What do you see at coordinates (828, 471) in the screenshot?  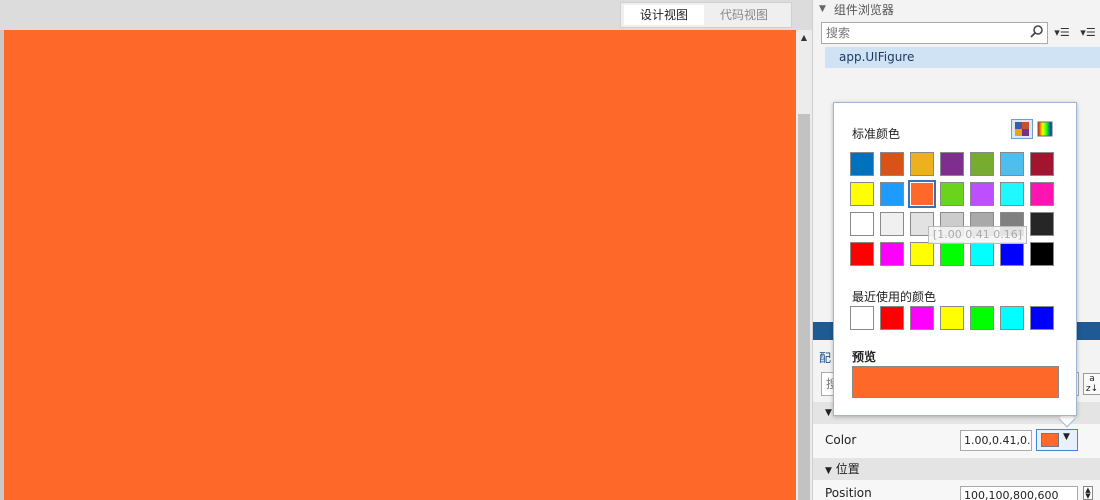 I see `expand-triangle-icon: ▼` at bounding box center [828, 471].